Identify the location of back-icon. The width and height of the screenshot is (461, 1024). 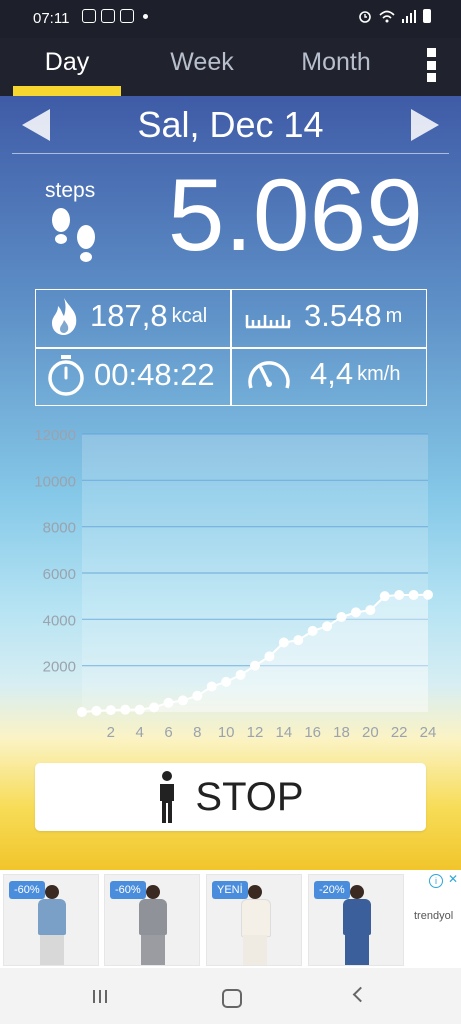
(360, 994).